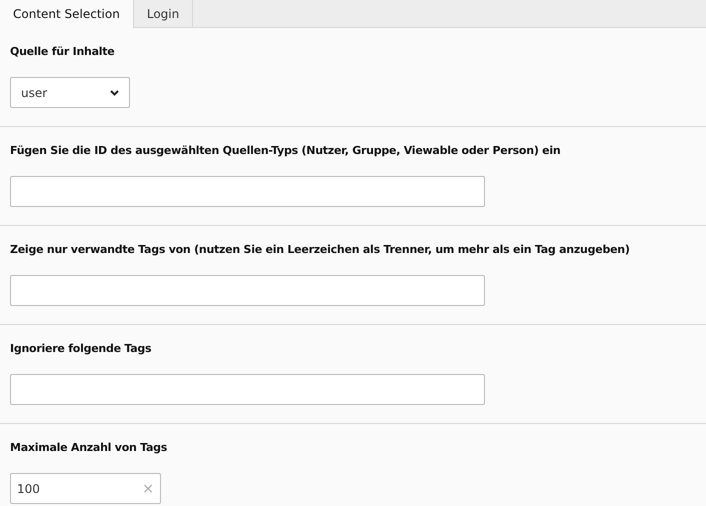  What do you see at coordinates (164, 14) in the screenshot?
I see `tab: Login` at bounding box center [164, 14].